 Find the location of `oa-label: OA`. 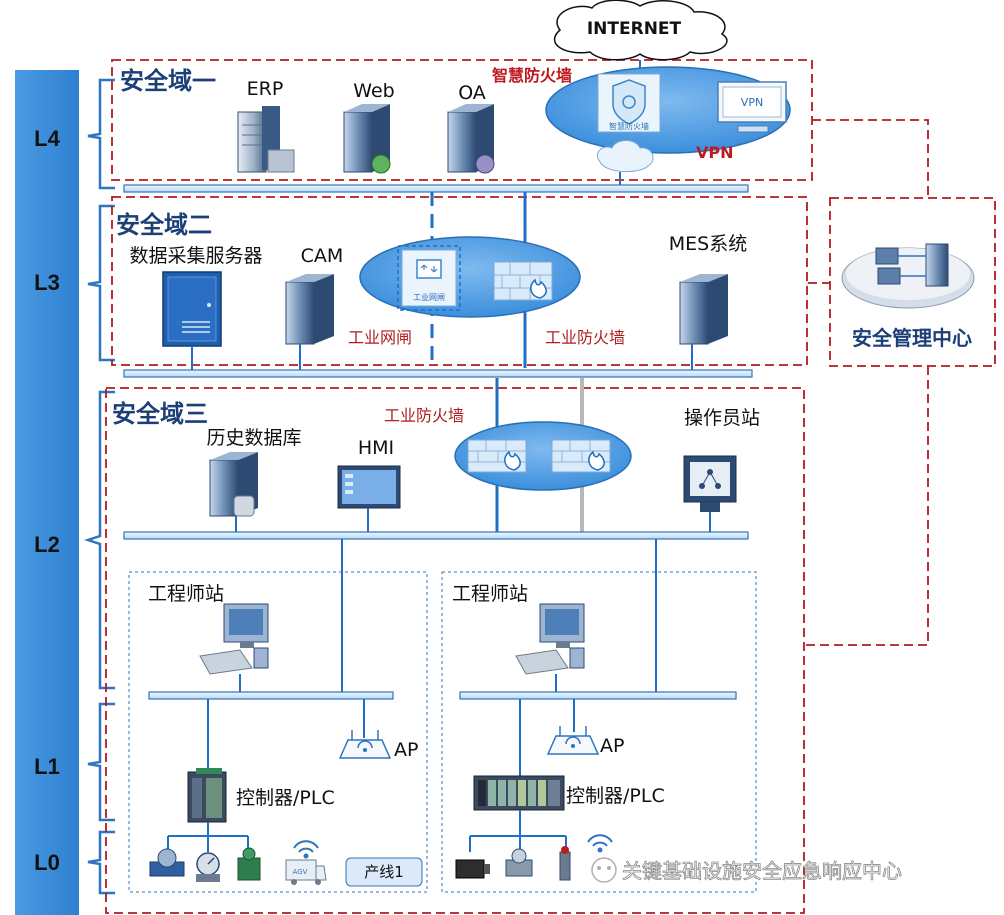

oa-label: OA is located at coordinates (472, 93).